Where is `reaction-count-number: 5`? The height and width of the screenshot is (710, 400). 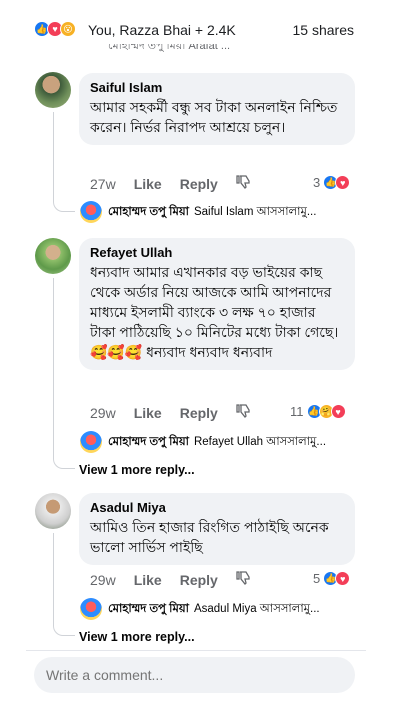
reaction-count-number: 5 is located at coordinates (317, 578).